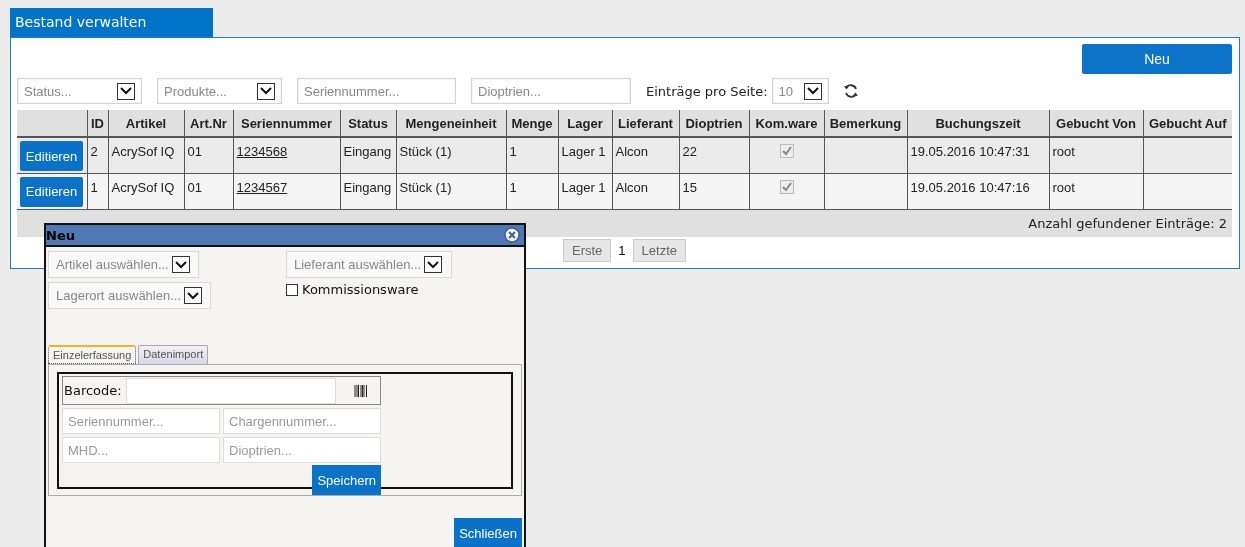 The width and height of the screenshot is (1245, 547). Describe the element at coordinates (286, 123) in the screenshot. I see `column-header: Seriennummer` at that location.